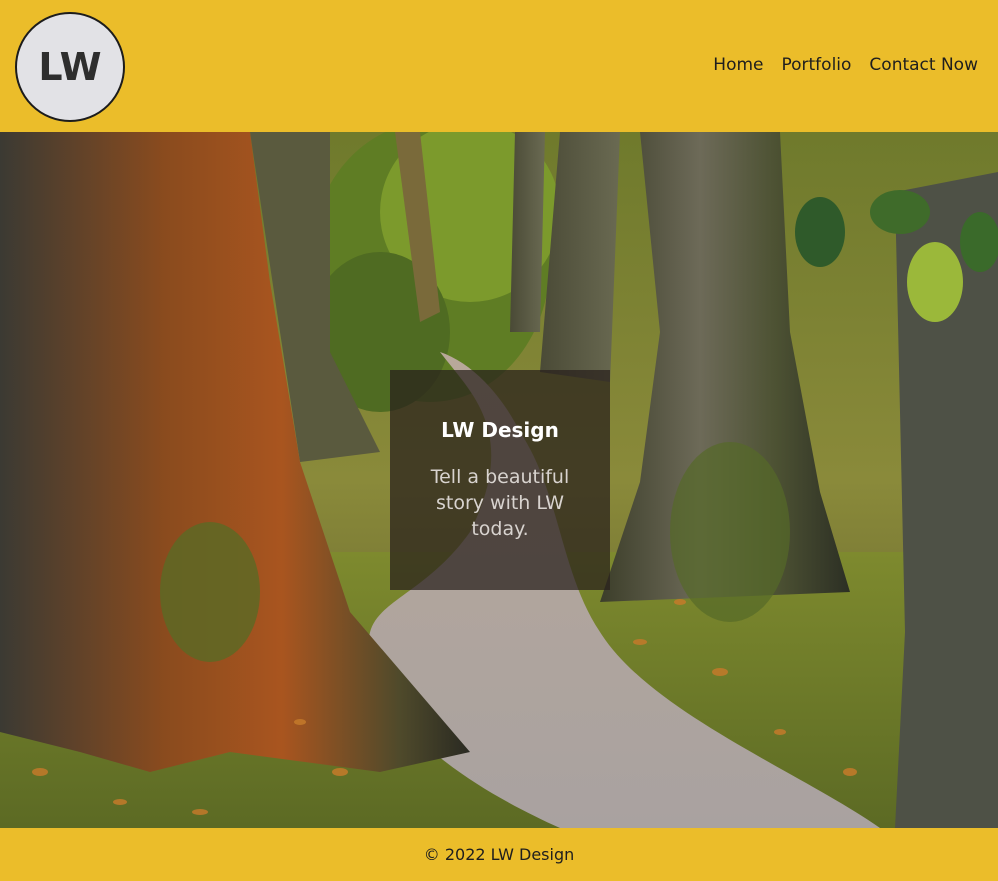  I want to click on footer-copyright: © 2022 LW Design, so click(499, 854).